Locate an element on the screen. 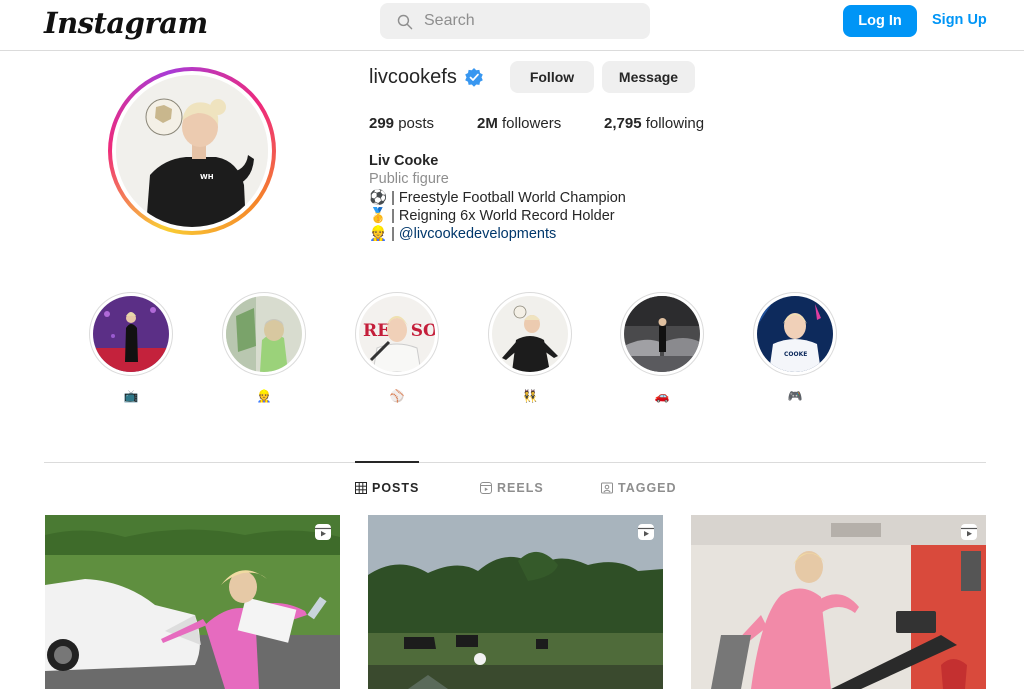 This screenshot has width=1024, height=689. highlight-label: 👯 is located at coordinates (530, 396).